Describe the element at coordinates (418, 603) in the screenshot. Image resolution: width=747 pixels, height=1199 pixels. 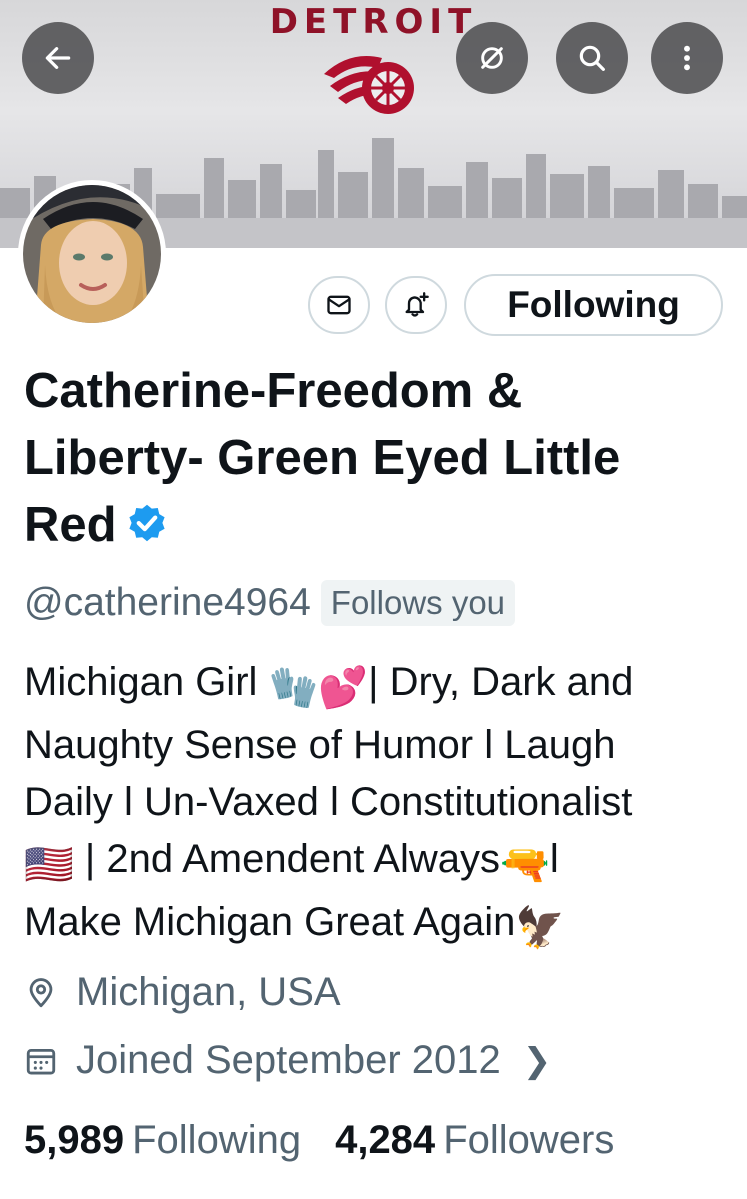
I see `follows-you-badge: Follows you` at that location.